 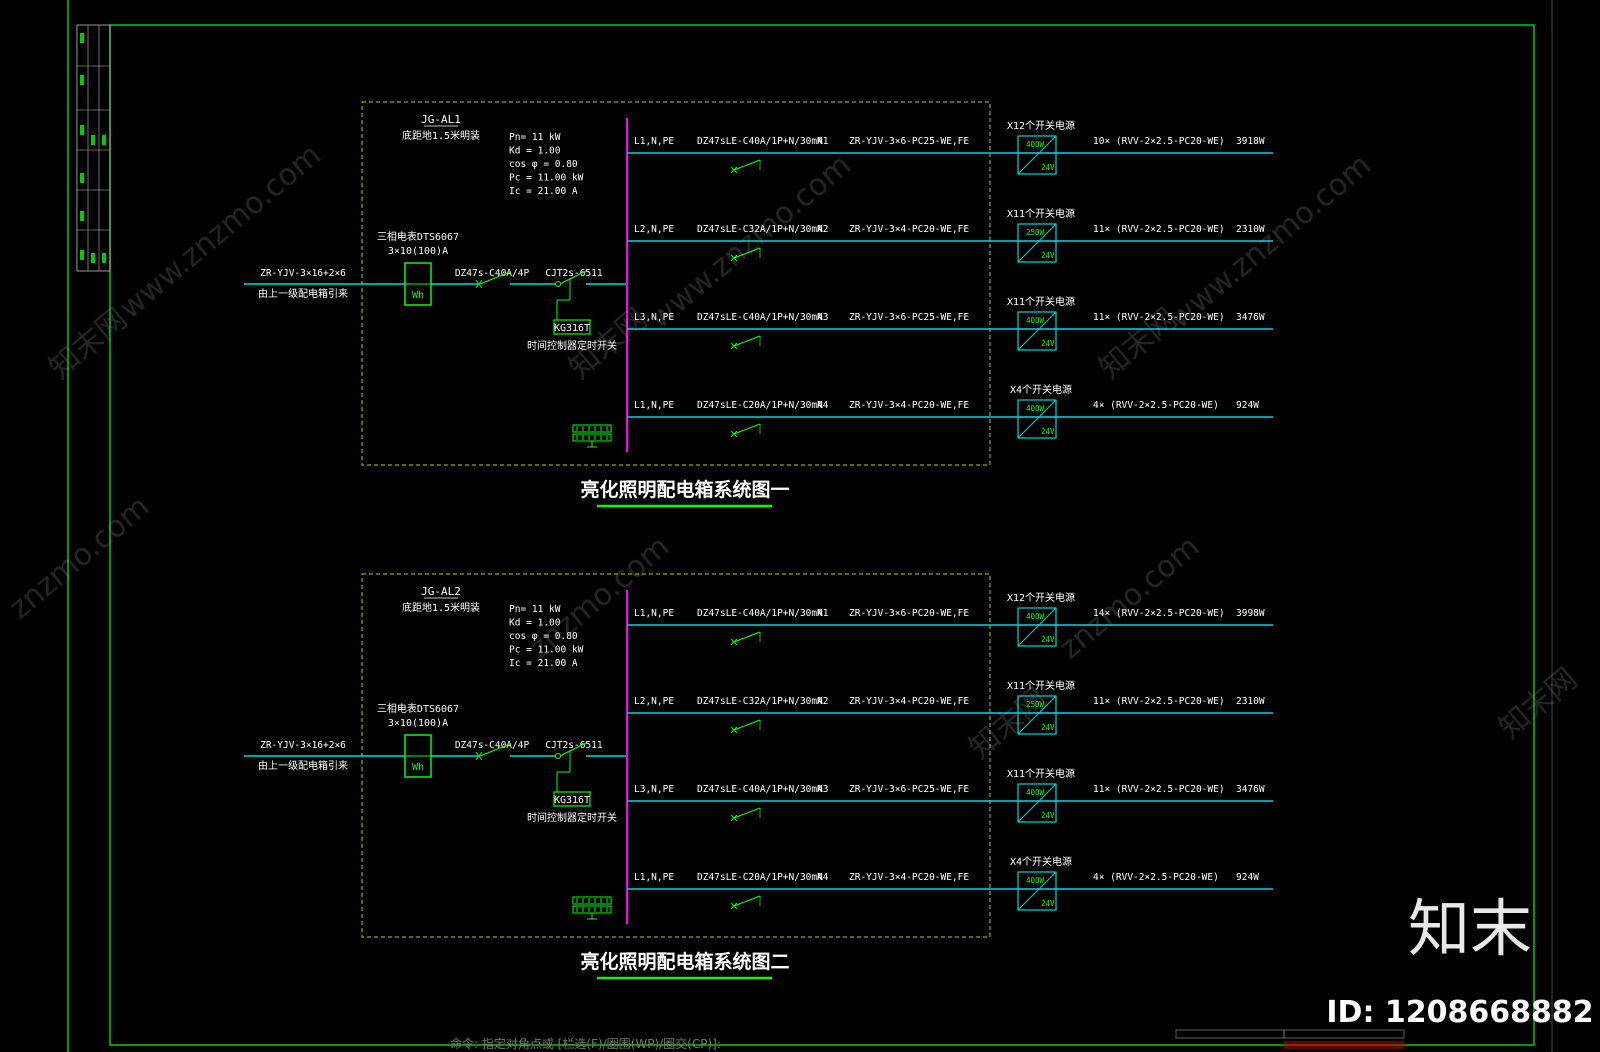 What do you see at coordinates (572, 817) in the screenshot?
I see `timer-note: 时间控制器定时开关` at bounding box center [572, 817].